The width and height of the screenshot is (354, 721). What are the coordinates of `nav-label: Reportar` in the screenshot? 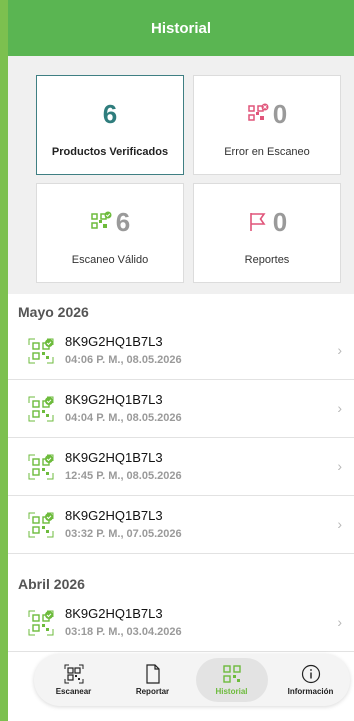 It's located at (152, 691).